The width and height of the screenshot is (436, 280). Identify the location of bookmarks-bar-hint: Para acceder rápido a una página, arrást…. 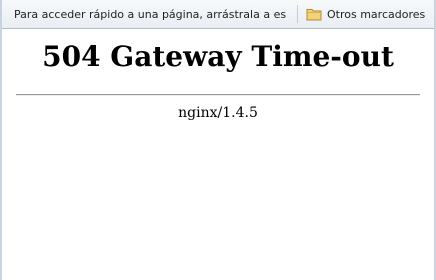
(150, 14).